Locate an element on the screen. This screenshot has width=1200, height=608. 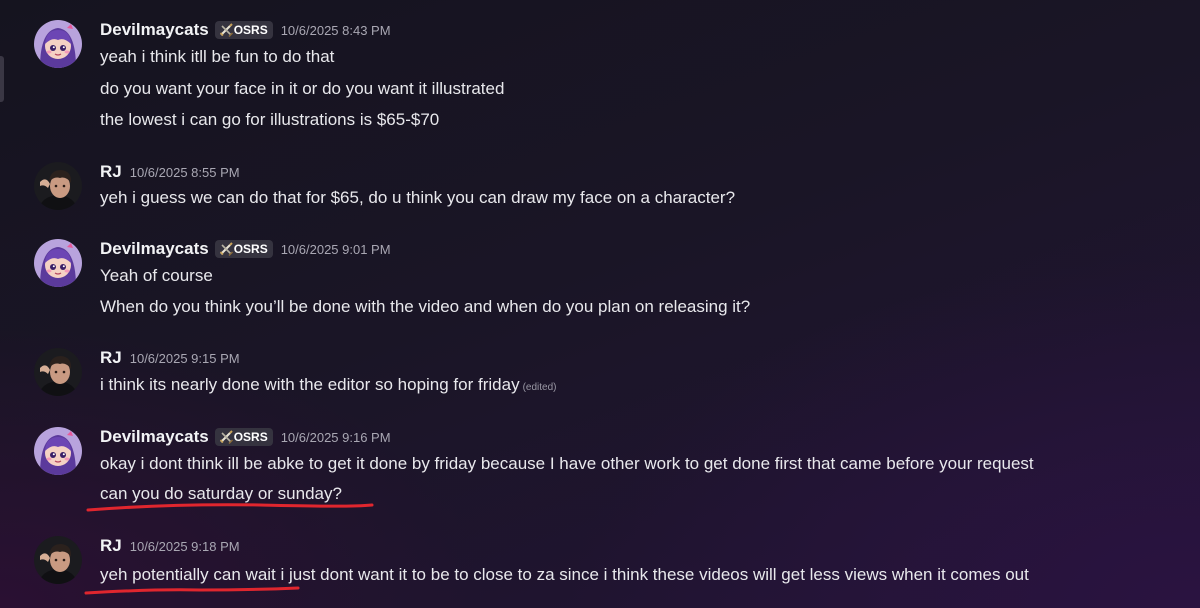
message-header: Devilmaycats OSRS 10/6/2025 8:43 PM is located at coordinates (245, 32).